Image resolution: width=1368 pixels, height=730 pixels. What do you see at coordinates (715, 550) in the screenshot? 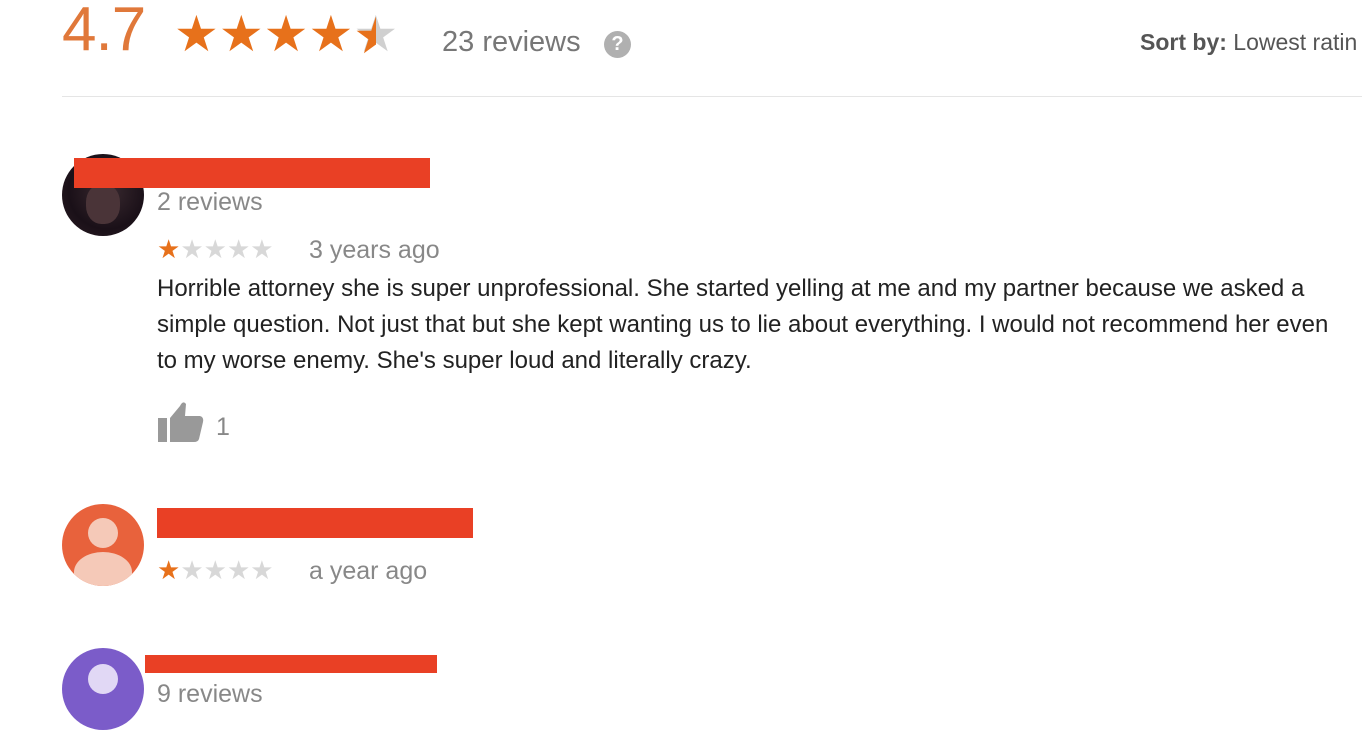
I see `review-item: ★★★★★ a year ago` at bounding box center [715, 550].